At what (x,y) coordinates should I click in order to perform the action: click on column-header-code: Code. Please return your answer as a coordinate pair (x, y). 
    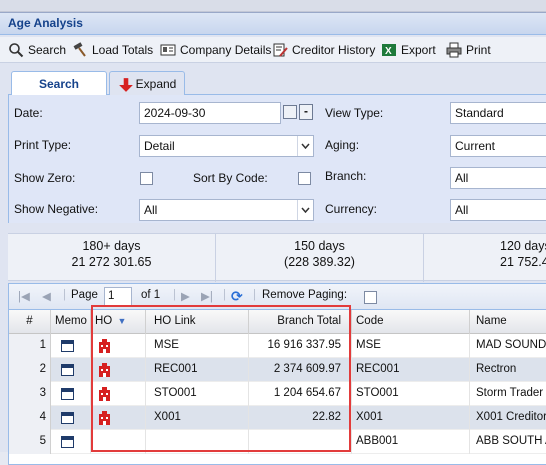
    Looking at the image, I should click on (411, 322).